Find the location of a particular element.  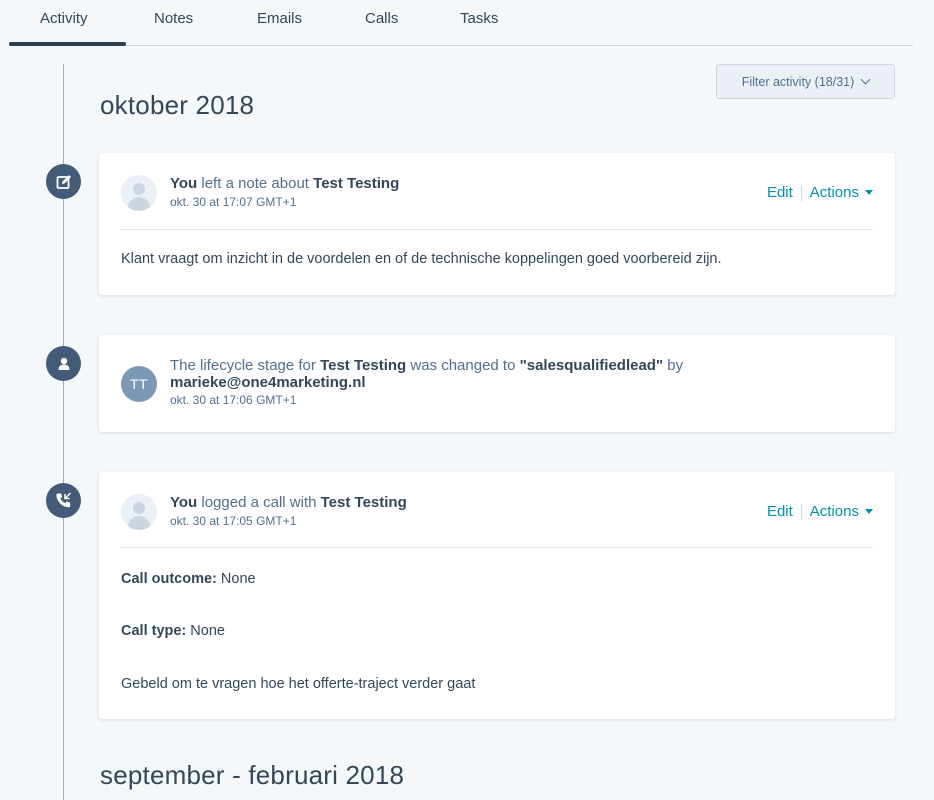

filter-activity-button: Filter activity (18/31) is located at coordinates (805, 81).